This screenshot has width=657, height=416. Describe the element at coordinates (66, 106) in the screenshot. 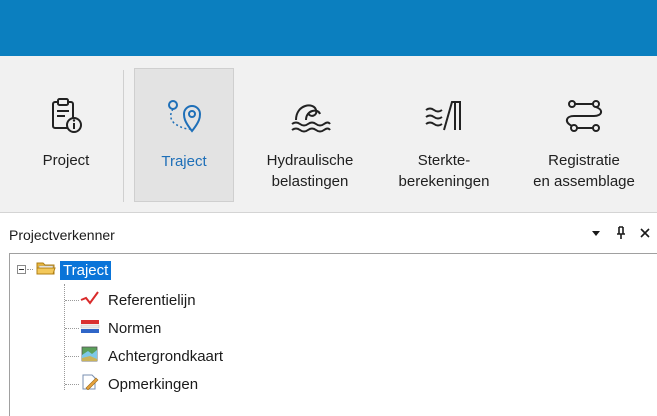

I see `clipboard-info-icon` at that location.